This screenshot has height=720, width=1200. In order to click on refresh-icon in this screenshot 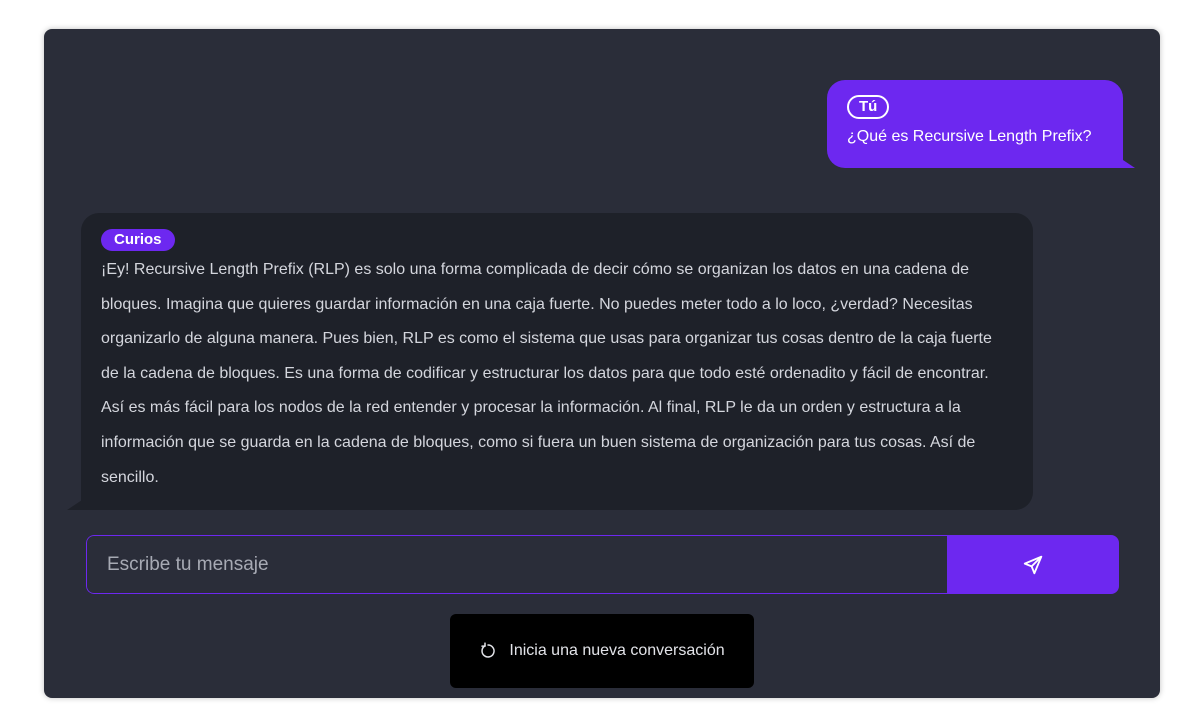, I will do `click(488, 651)`.